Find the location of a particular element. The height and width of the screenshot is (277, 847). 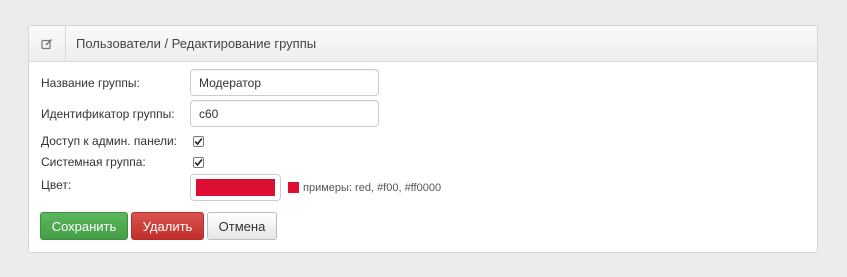

color-hint: примеры: red, #f00, #ff0000 is located at coordinates (372, 187).